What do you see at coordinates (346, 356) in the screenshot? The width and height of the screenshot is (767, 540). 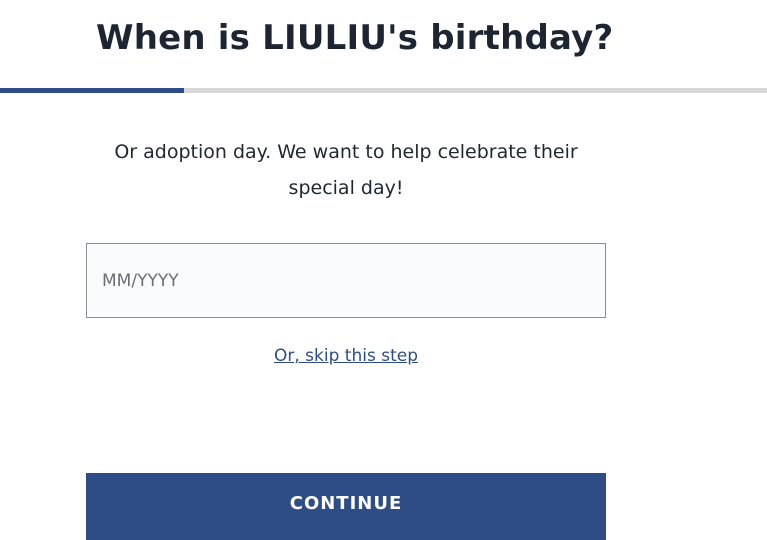 I see `skip-step-link: Or, skip this step` at bounding box center [346, 356].